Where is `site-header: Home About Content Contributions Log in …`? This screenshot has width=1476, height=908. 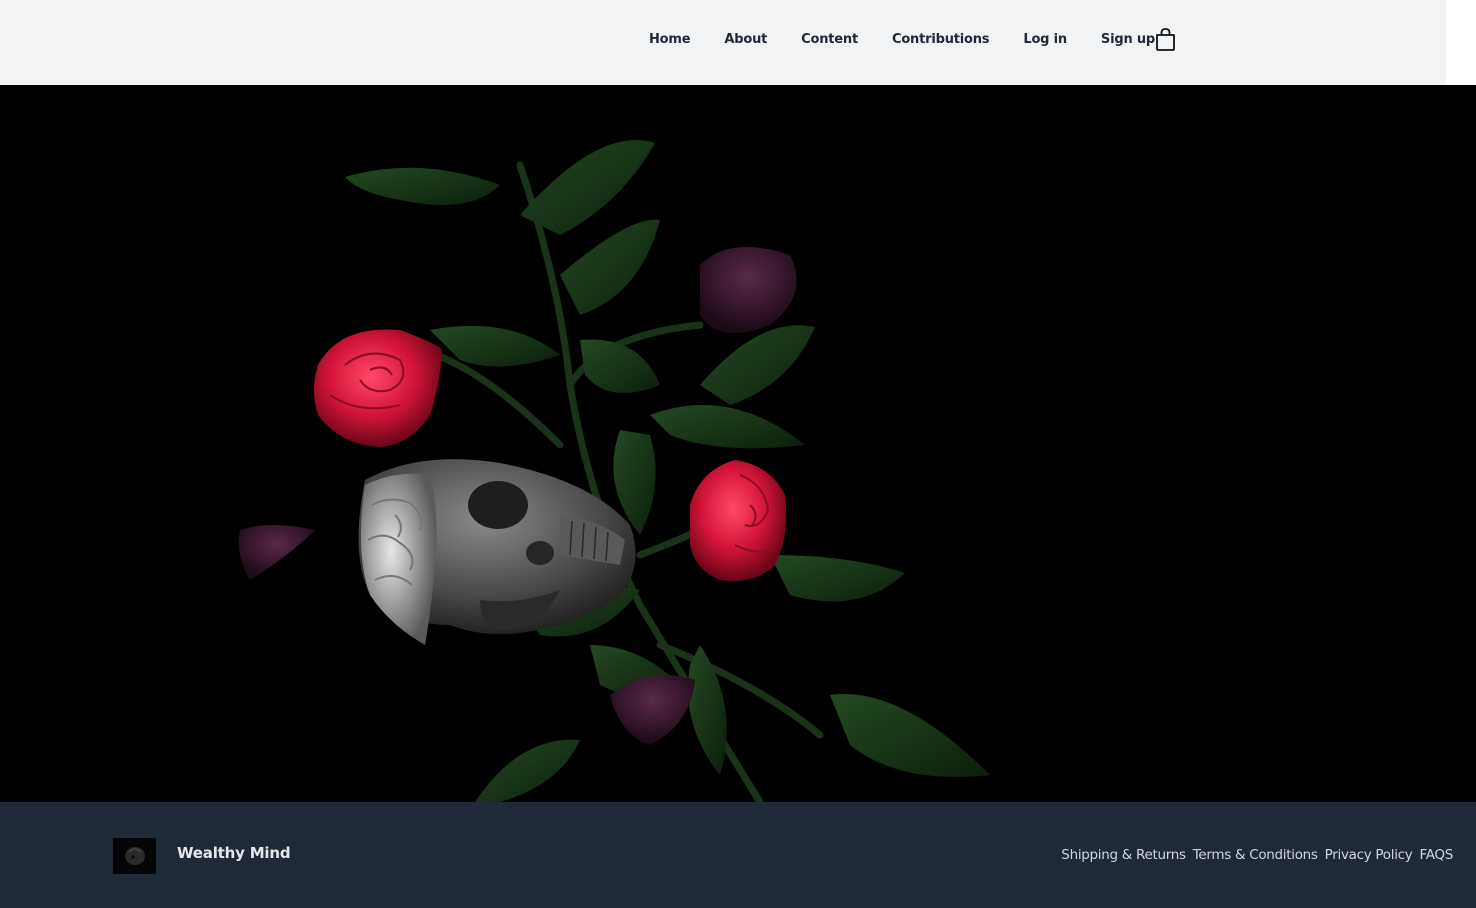 site-header: Home About Content Contributions Log in … is located at coordinates (723, 42).